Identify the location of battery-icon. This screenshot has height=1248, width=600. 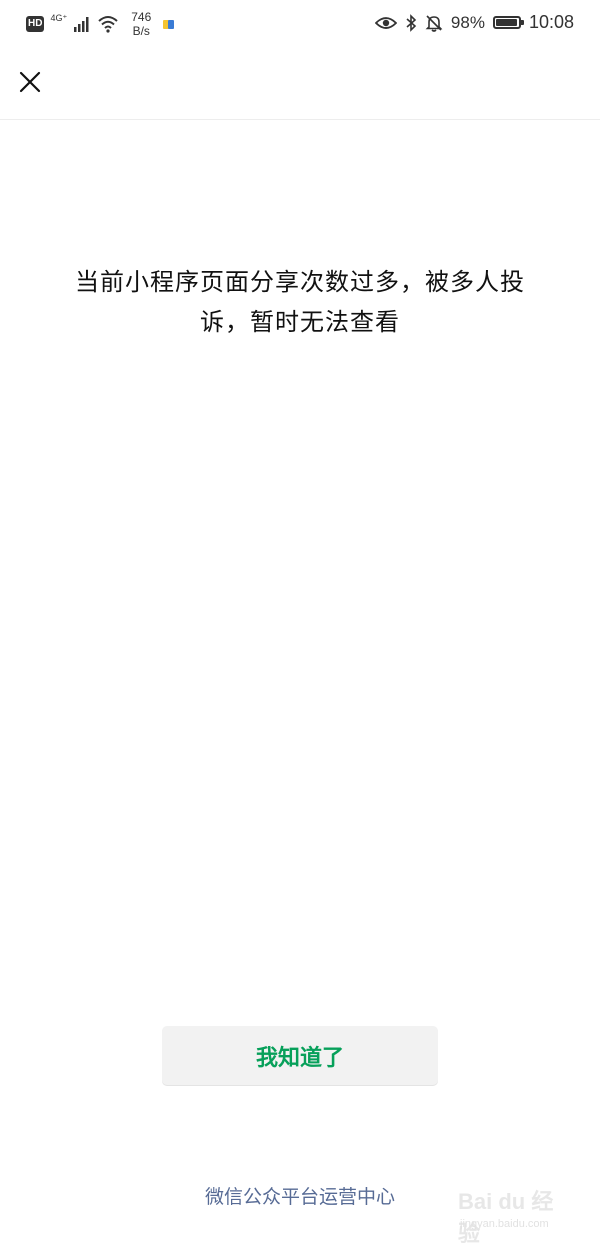
(508, 22).